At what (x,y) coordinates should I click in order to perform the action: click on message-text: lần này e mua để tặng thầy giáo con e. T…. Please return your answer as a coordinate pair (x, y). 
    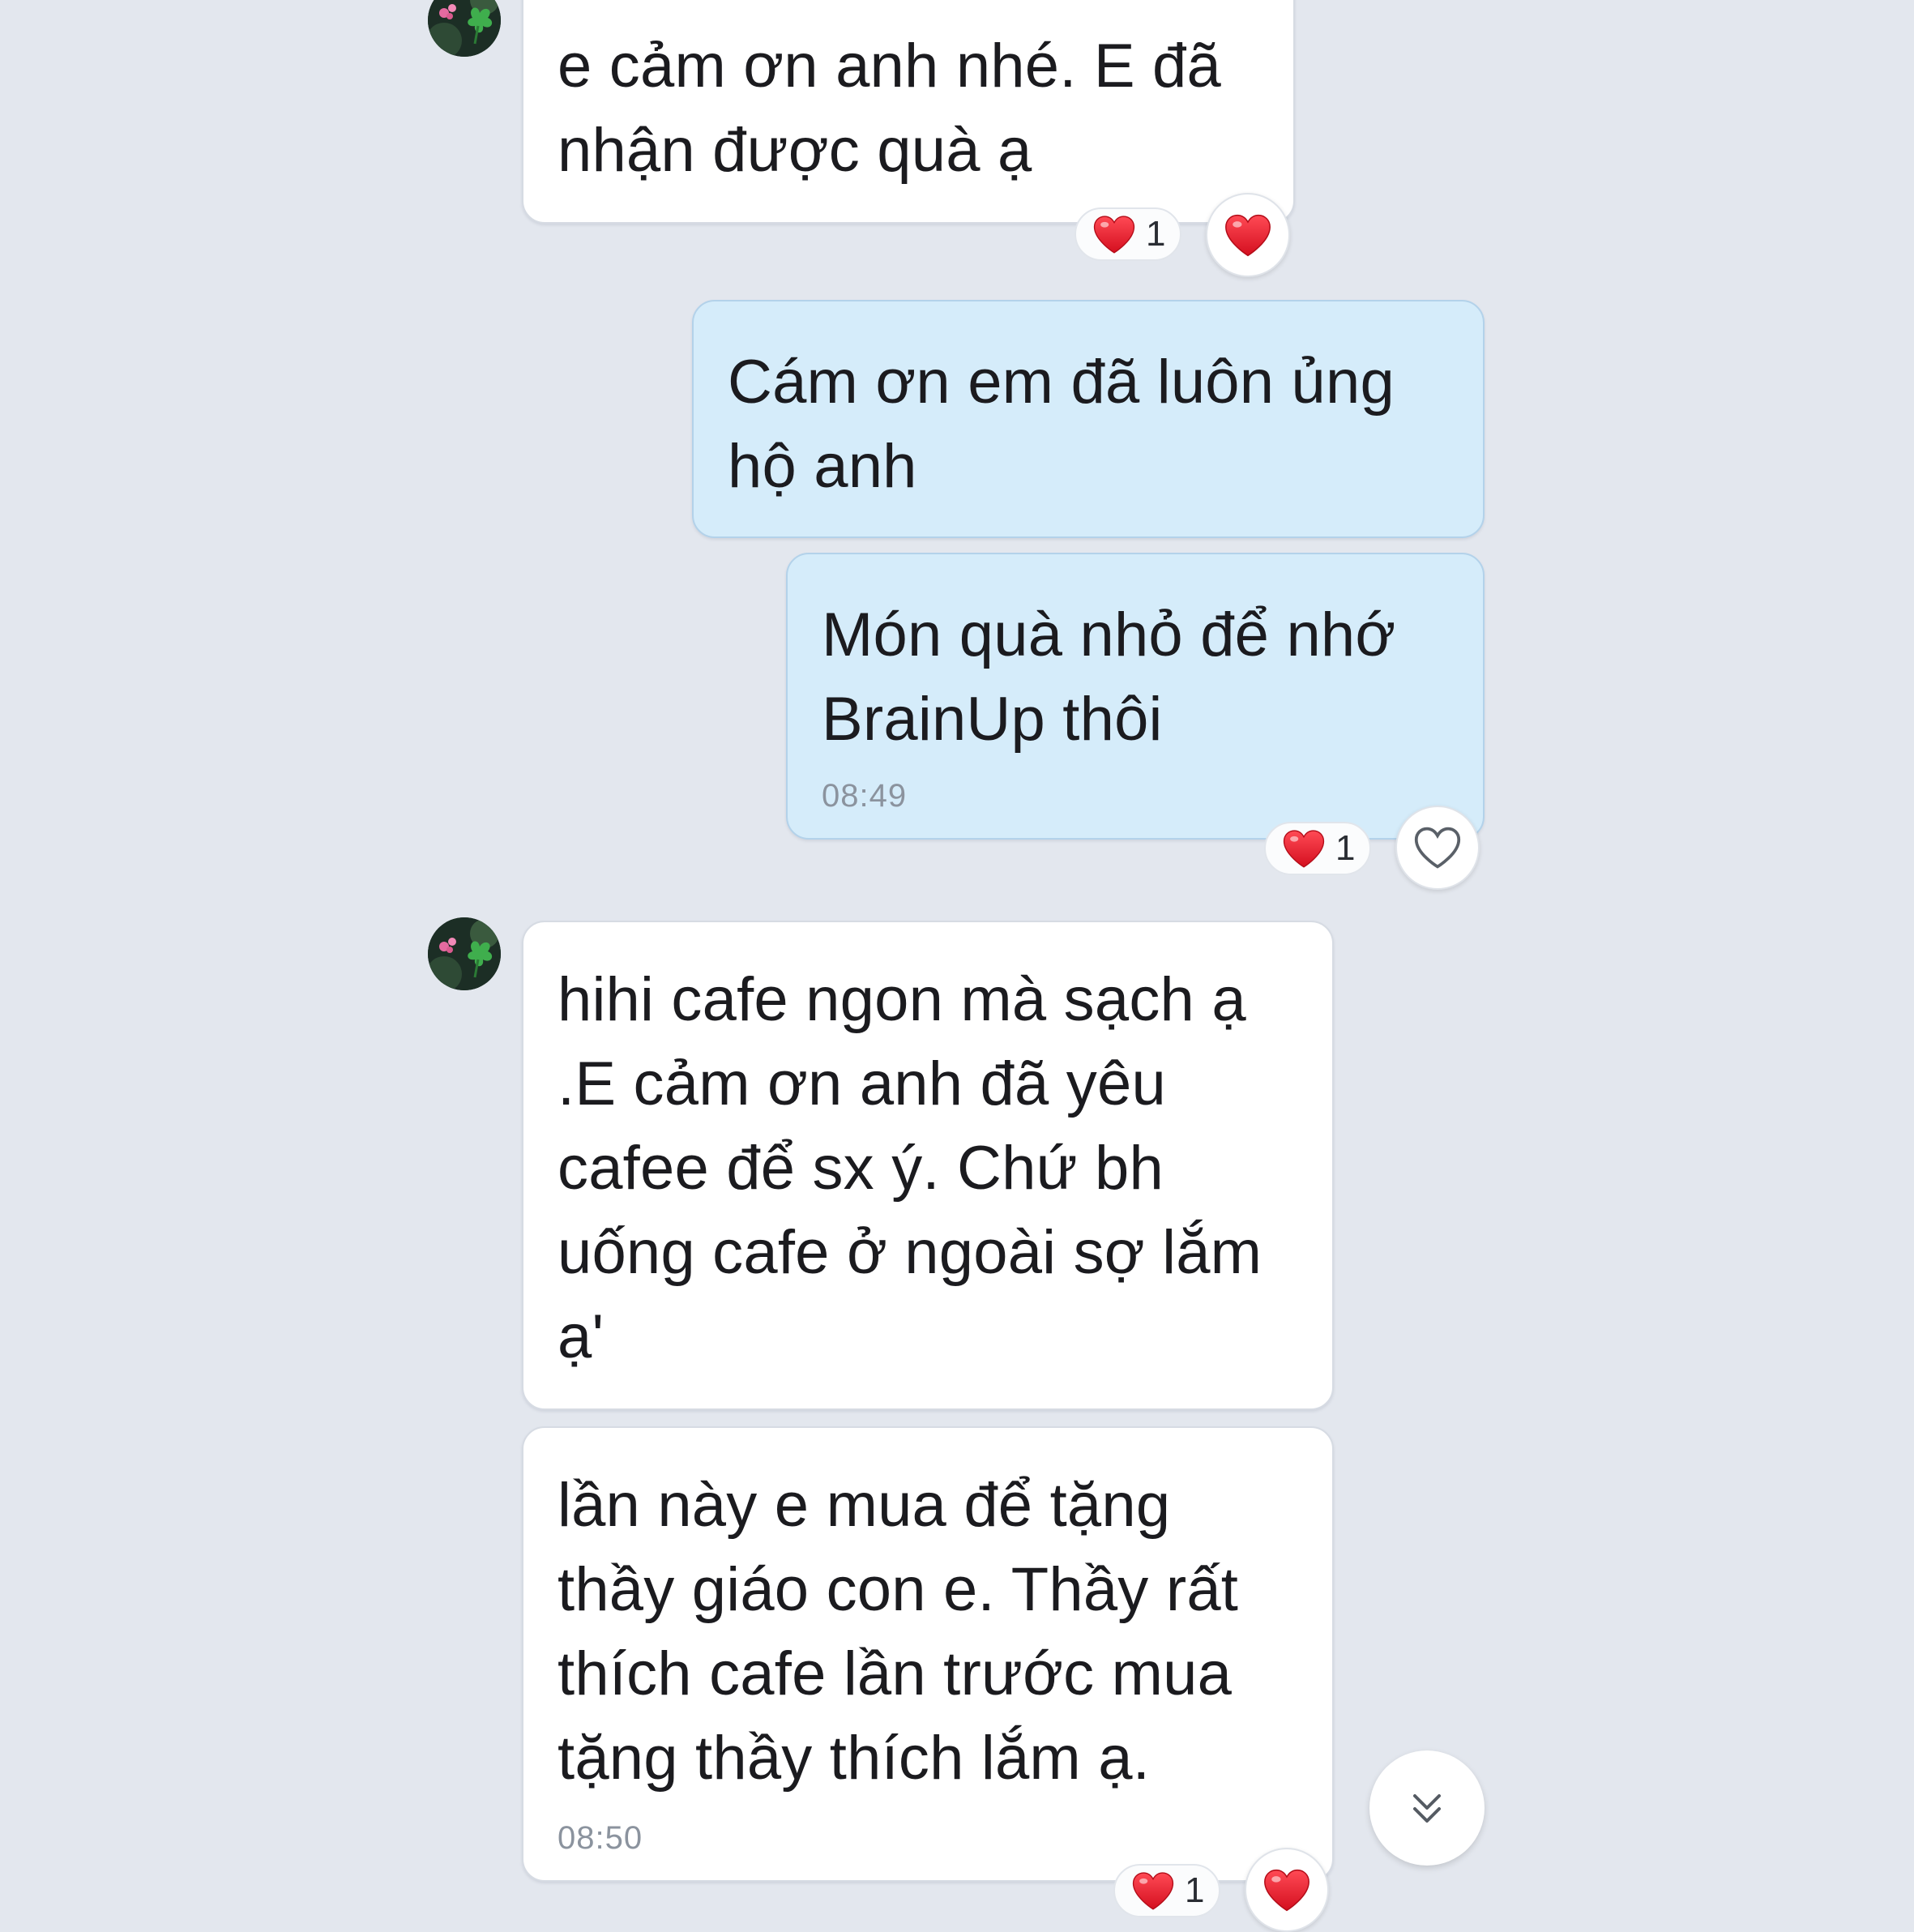
    Looking at the image, I should click on (898, 1632).